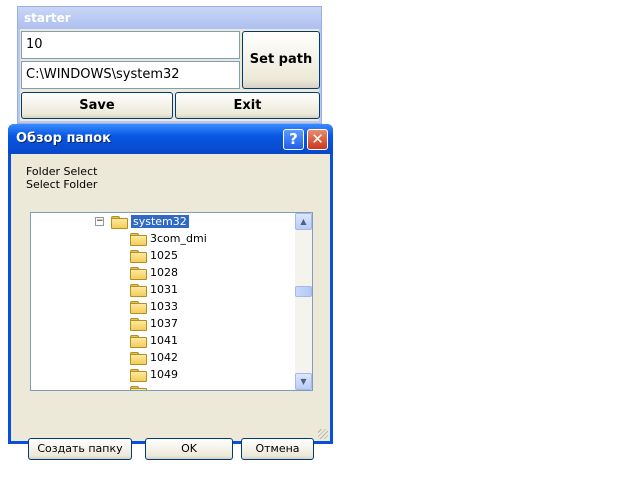  Describe the element at coordinates (164, 323) in the screenshot. I see `tree-item-label: 1037` at that location.